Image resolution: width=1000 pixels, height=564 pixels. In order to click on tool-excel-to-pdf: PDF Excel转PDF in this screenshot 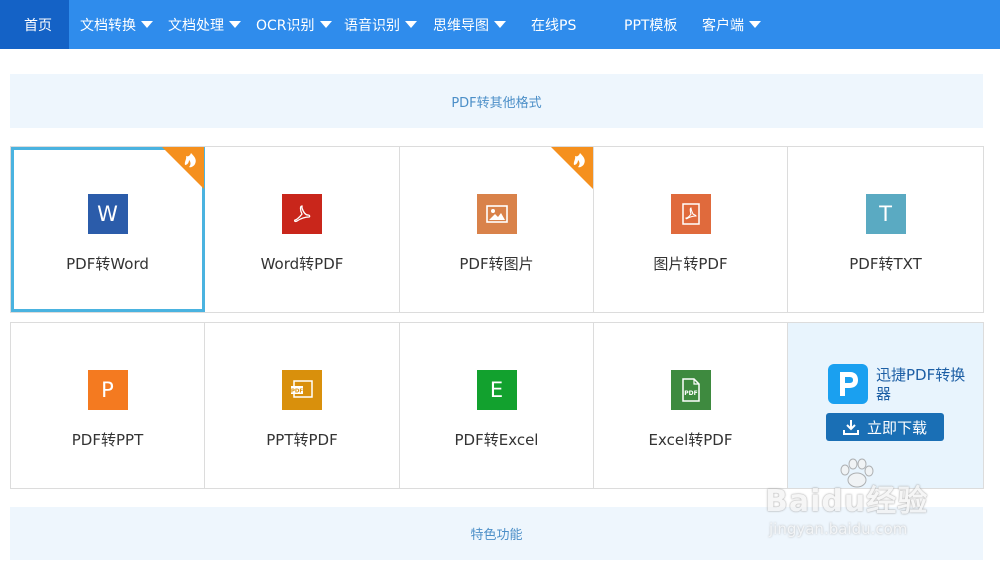, I will do `click(691, 405)`.